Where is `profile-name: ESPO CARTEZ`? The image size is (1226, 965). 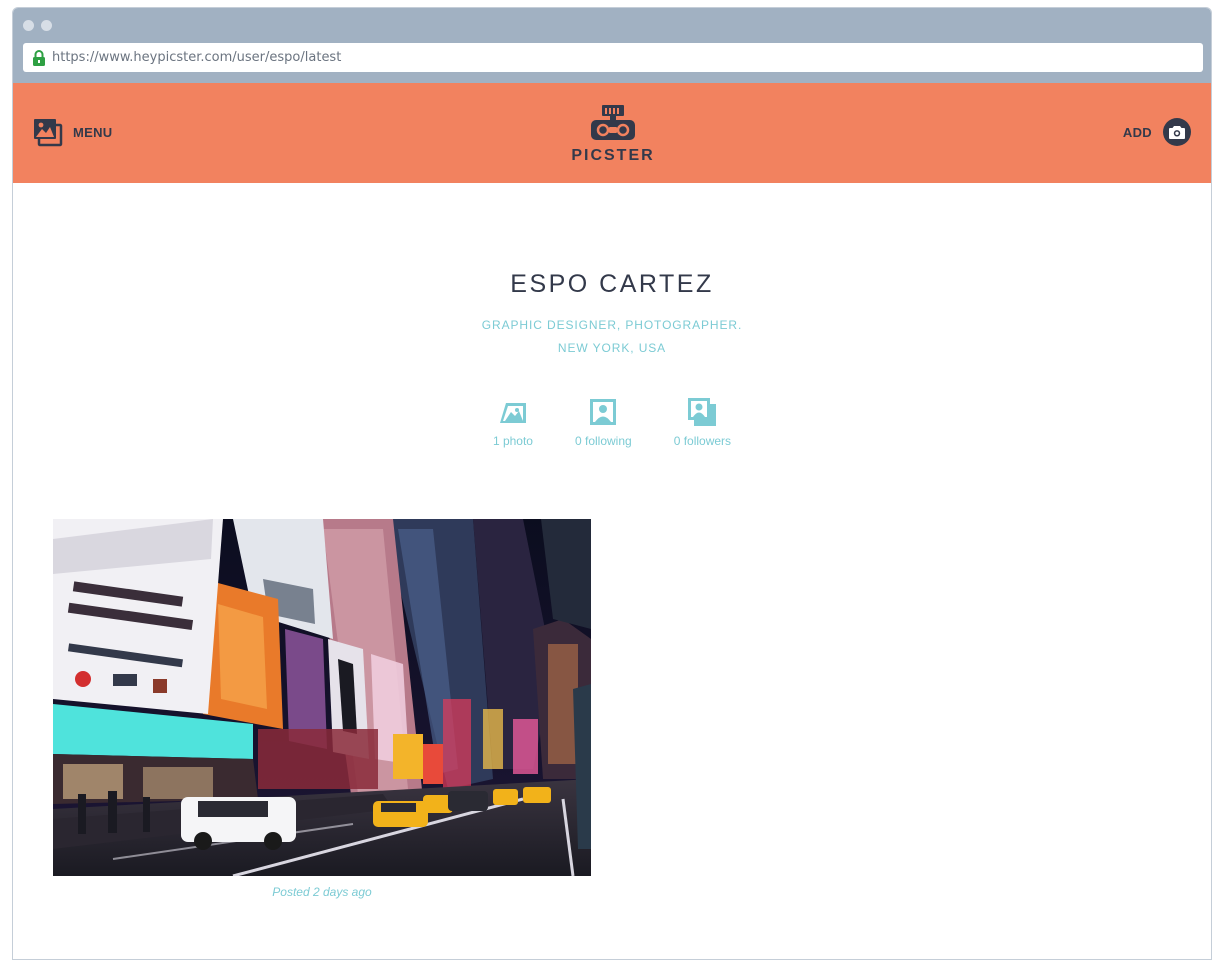
profile-name: ESPO CARTEZ is located at coordinates (612, 284).